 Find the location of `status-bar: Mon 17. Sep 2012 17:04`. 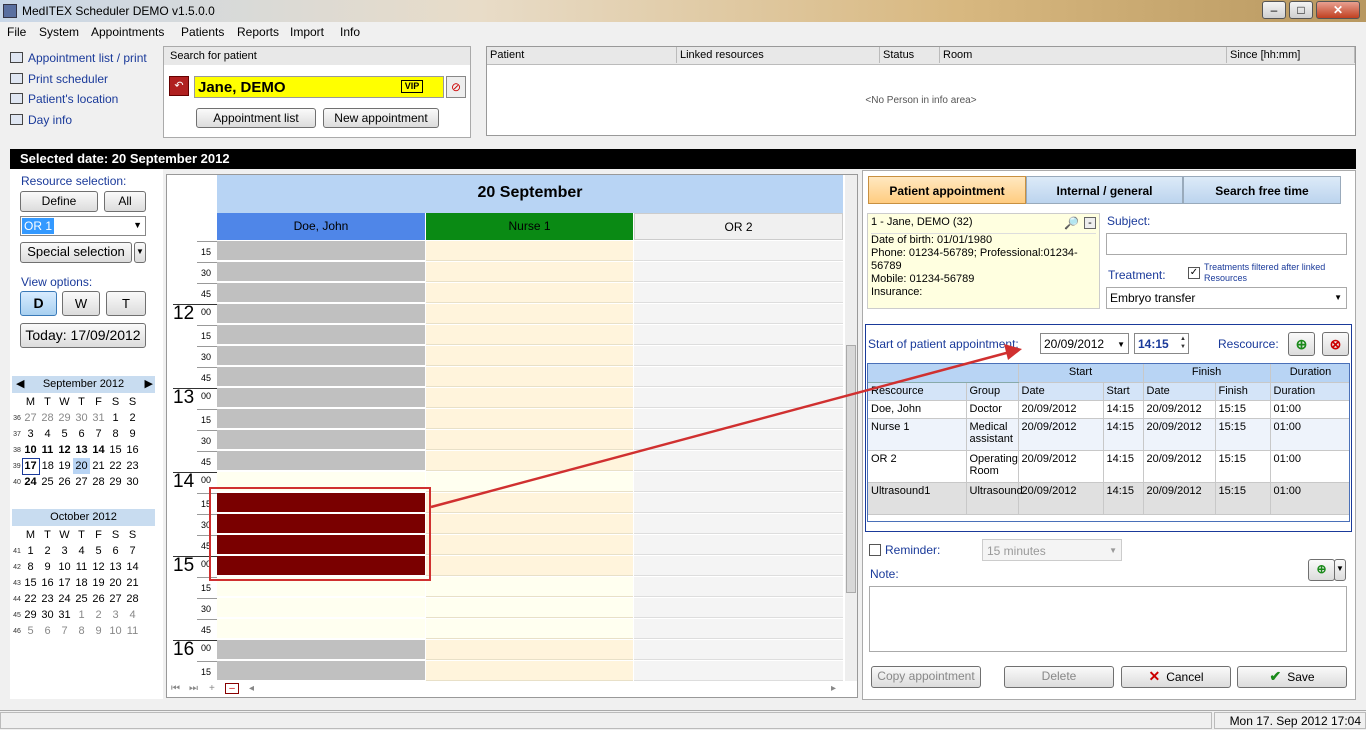

status-bar: Mon 17. Sep 2012 17:04 is located at coordinates (683, 720).